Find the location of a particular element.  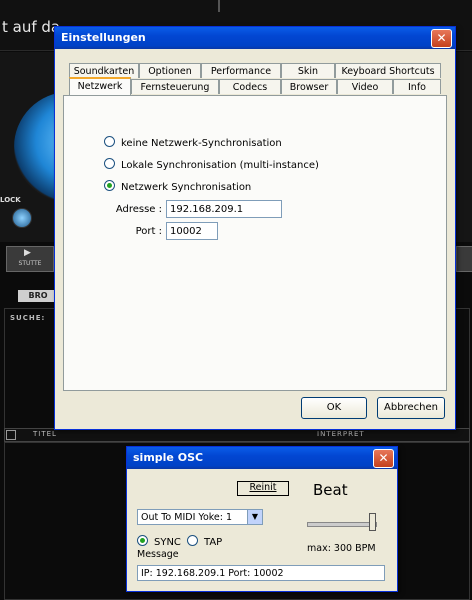

tab-keyboard-shortcuts: Keyboard Shortcuts is located at coordinates (388, 70).